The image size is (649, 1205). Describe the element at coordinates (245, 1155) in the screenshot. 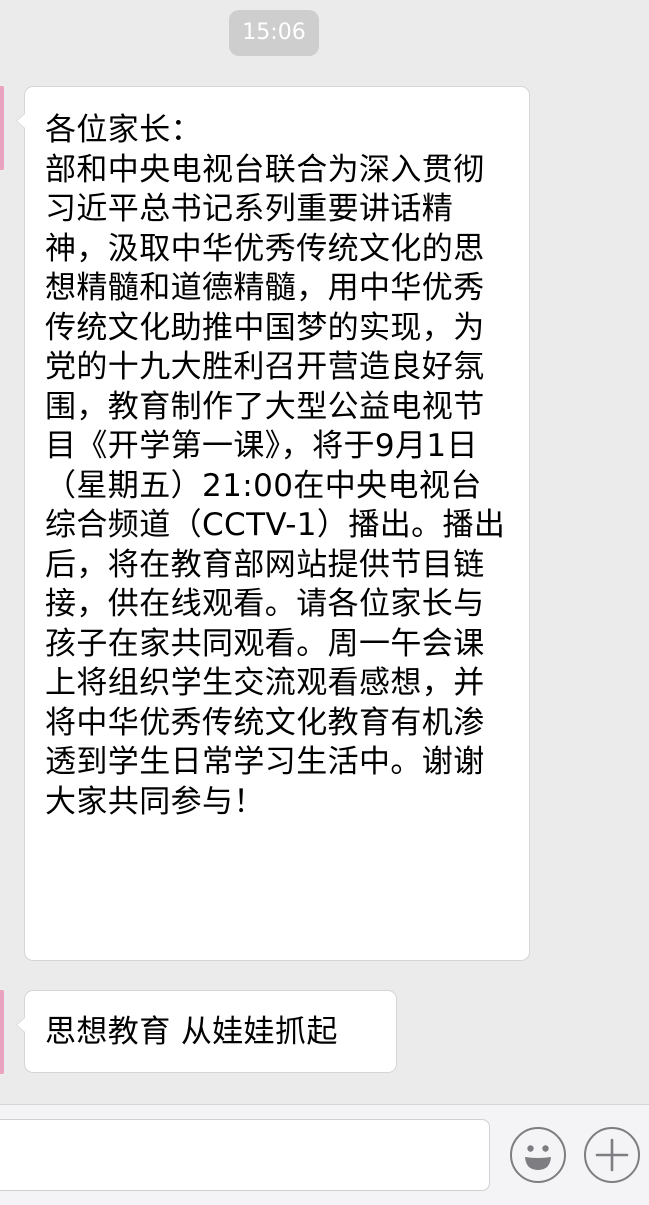

I see `message-input` at that location.